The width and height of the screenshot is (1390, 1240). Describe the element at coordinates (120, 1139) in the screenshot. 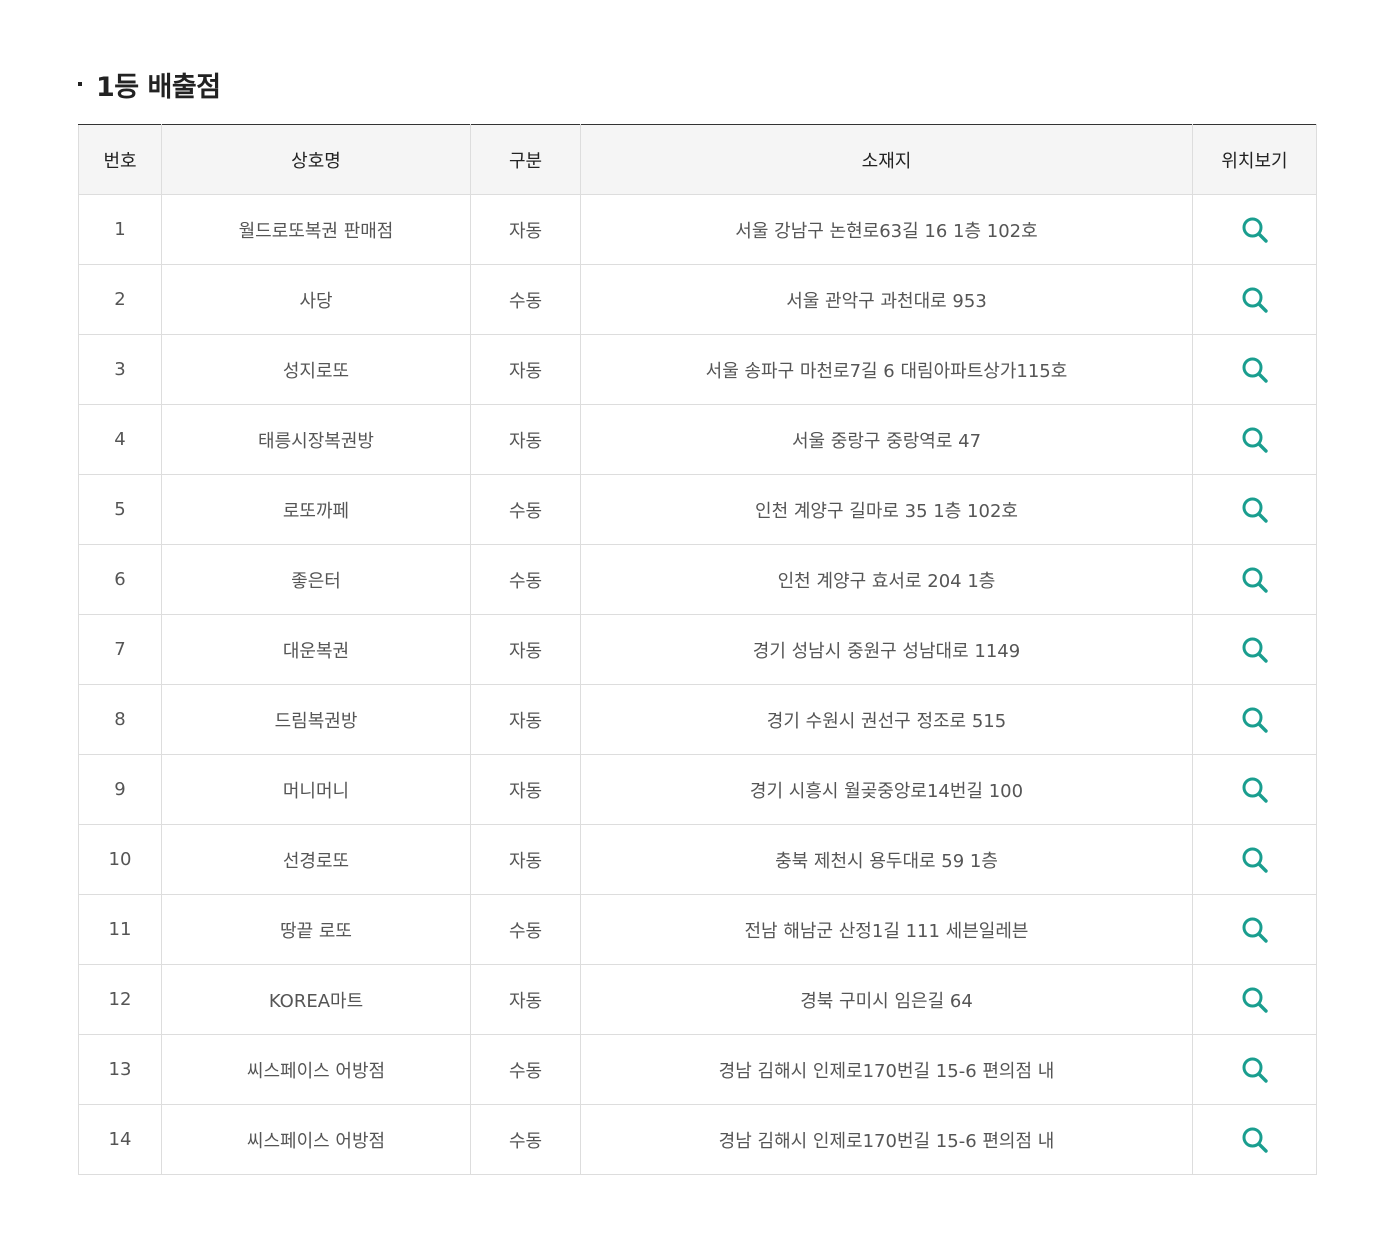

I see `cell-no: 14` at that location.